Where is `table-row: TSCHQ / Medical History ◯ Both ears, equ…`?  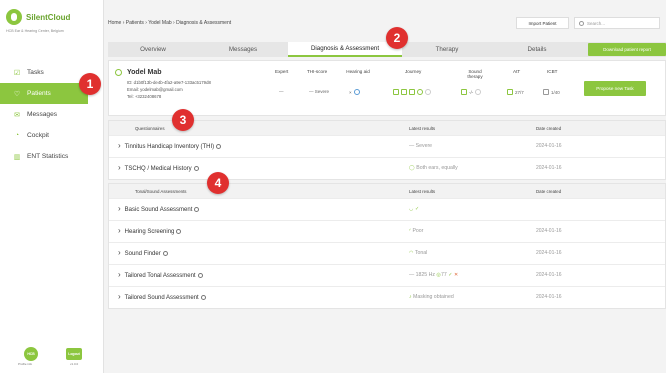 table-row: TSCHQ / Medical History ◯ Both ears, equ… is located at coordinates (387, 168).